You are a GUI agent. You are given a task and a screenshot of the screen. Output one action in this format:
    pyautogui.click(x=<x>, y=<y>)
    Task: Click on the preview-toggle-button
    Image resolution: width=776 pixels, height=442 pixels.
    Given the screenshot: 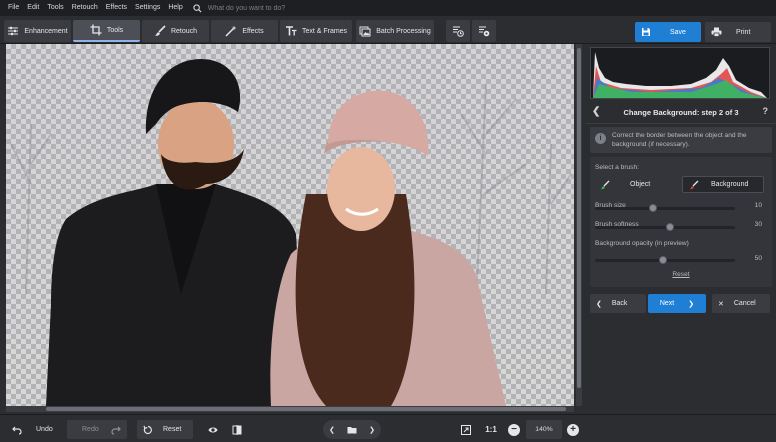 What is the action you would take?
    pyautogui.click(x=213, y=429)
    